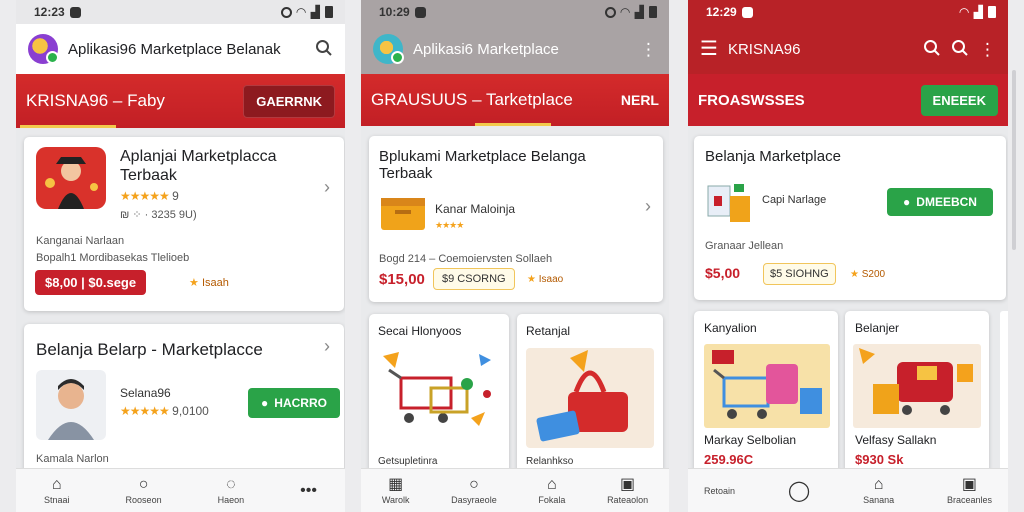  Describe the element at coordinates (402, 279) in the screenshot. I see `price-label: $15,00` at that location.